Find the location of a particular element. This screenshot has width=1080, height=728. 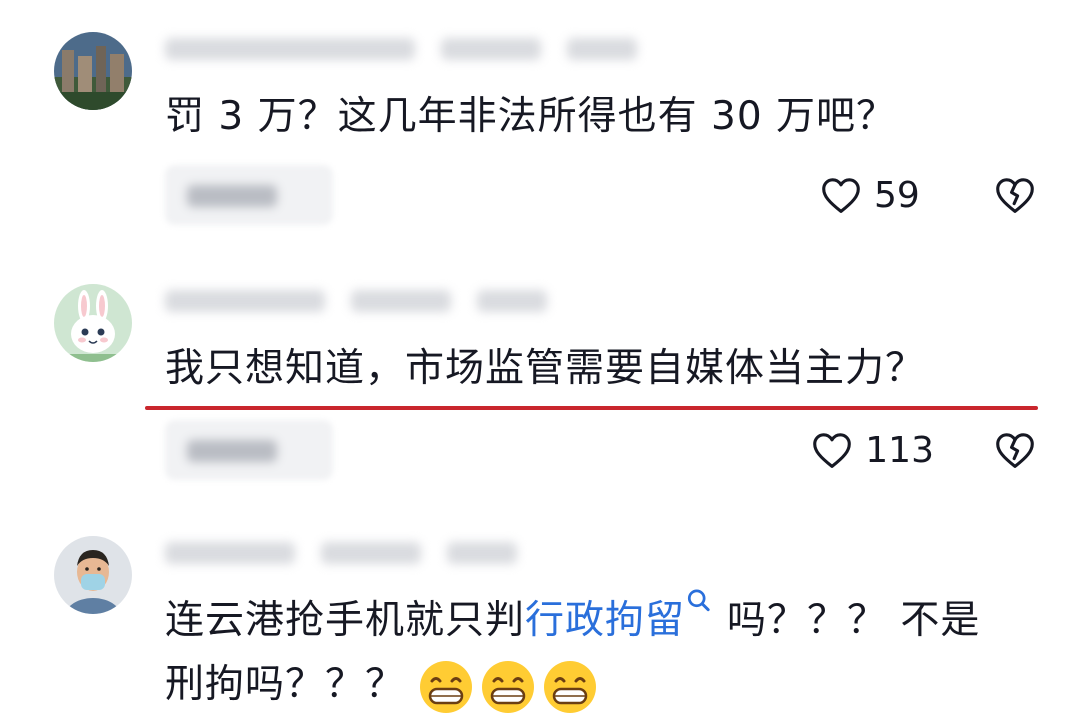

like-count: 59 is located at coordinates (897, 195).